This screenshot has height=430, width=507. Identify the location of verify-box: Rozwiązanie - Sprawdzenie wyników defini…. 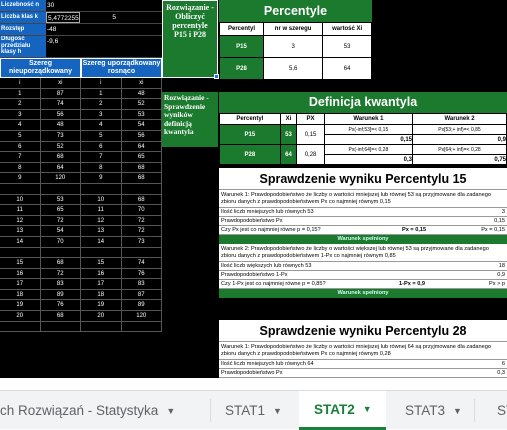
(190, 119).